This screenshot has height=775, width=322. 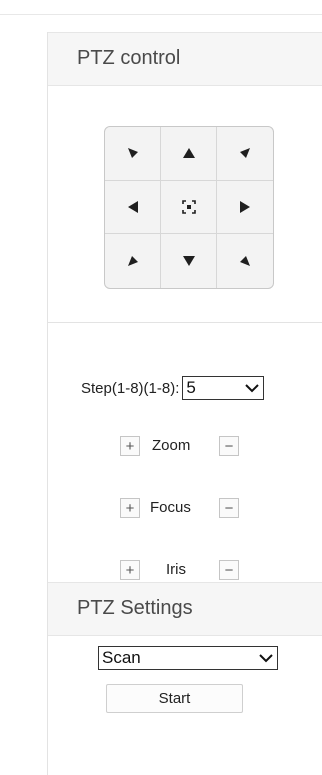 I want to click on ptz-direction-pad, so click(x=189, y=207).